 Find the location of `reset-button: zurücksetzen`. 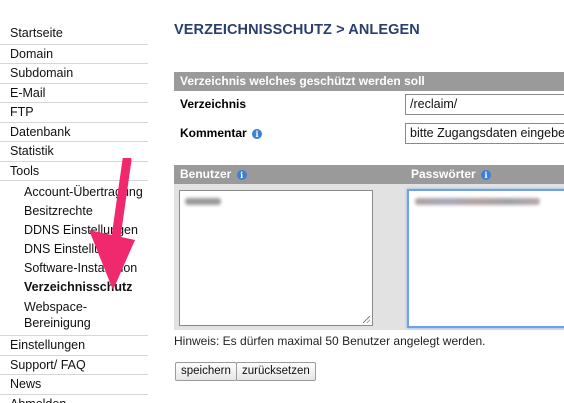

reset-button: zurücksetzen is located at coordinates (276, 371).